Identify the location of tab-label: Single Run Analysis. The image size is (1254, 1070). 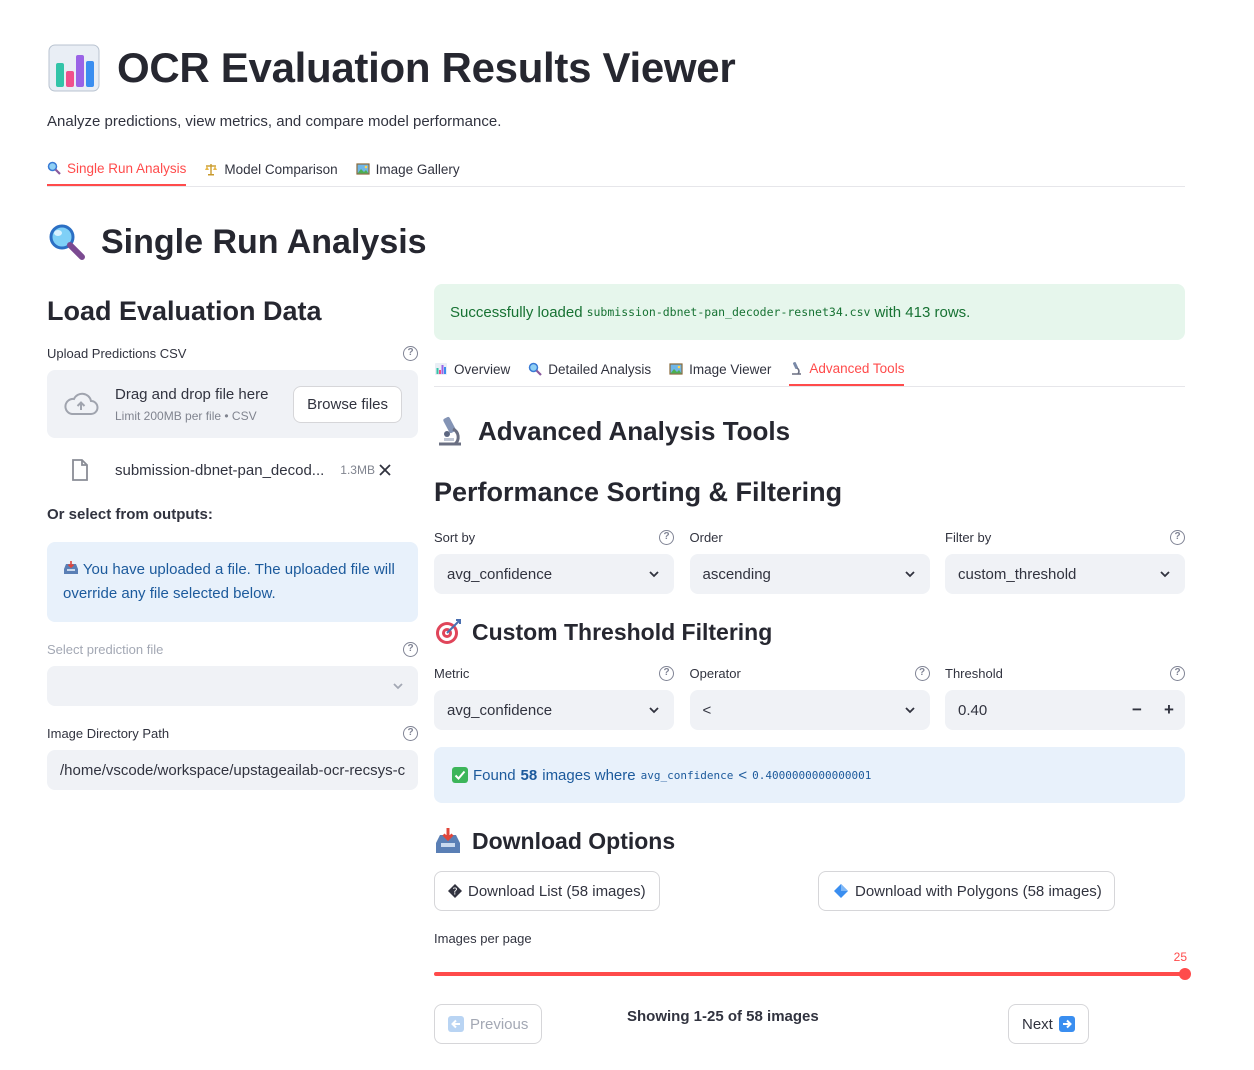
(127, 168).